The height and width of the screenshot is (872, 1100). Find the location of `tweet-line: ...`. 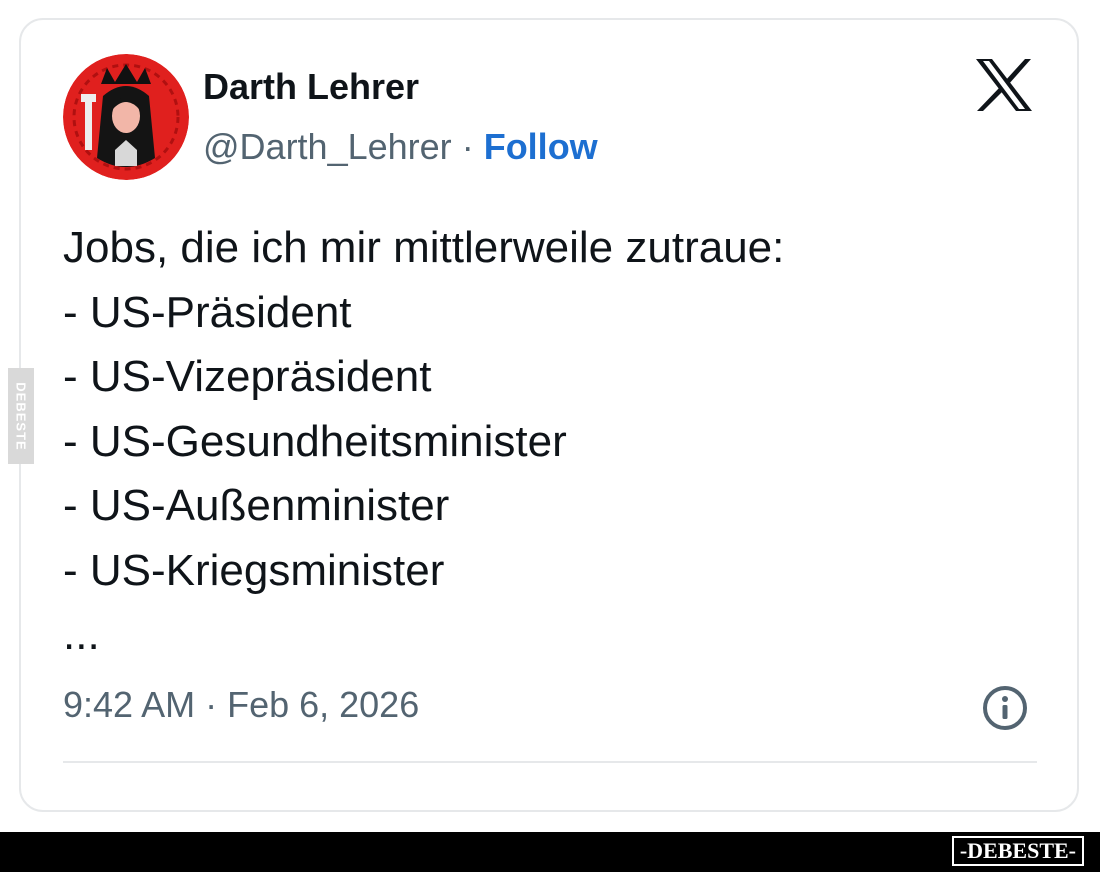

tweet-line: ... is located at coordinates (81, 634).